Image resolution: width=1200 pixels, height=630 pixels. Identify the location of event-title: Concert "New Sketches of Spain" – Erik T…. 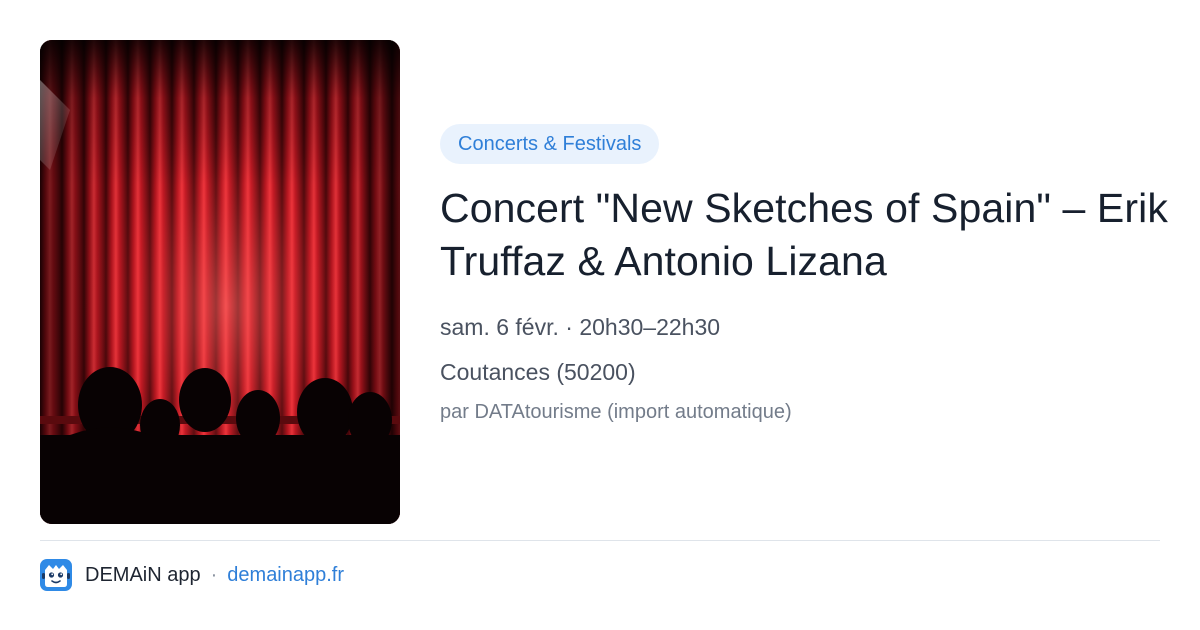
(804, 234).